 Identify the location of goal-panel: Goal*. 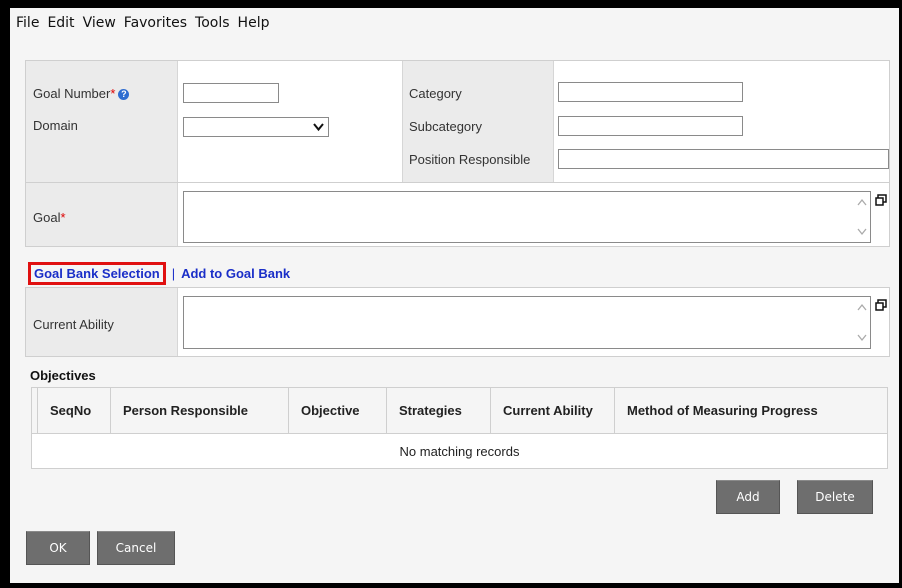
(457, 214).